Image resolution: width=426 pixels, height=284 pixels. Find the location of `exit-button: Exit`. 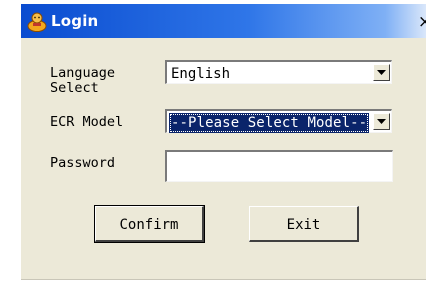

exit-button: Exit is located at coordinates (304, 224).